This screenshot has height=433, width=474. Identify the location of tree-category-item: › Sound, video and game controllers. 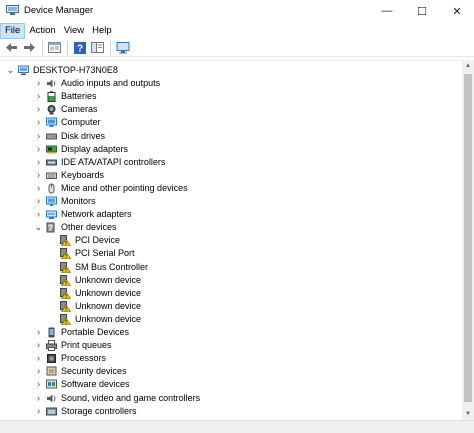
(230, 398).